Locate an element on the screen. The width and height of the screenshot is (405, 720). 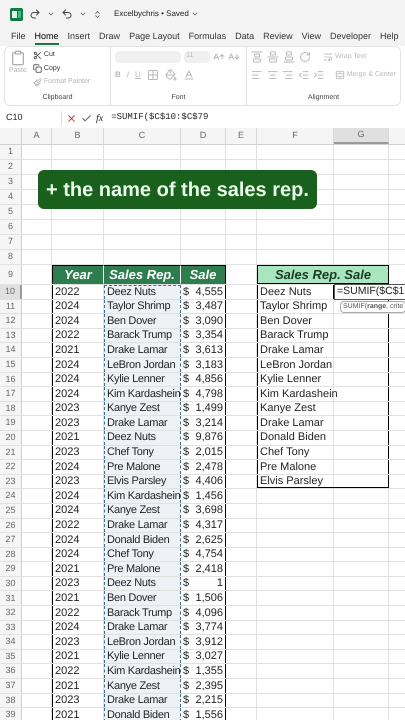
row-header: 2 is located at coordinates (11, 167).